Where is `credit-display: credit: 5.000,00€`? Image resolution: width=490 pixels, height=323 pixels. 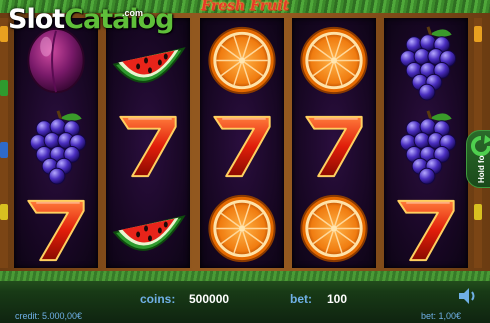
credit-display: credit: 5.000,00€ is located at coordinates (49, 316).